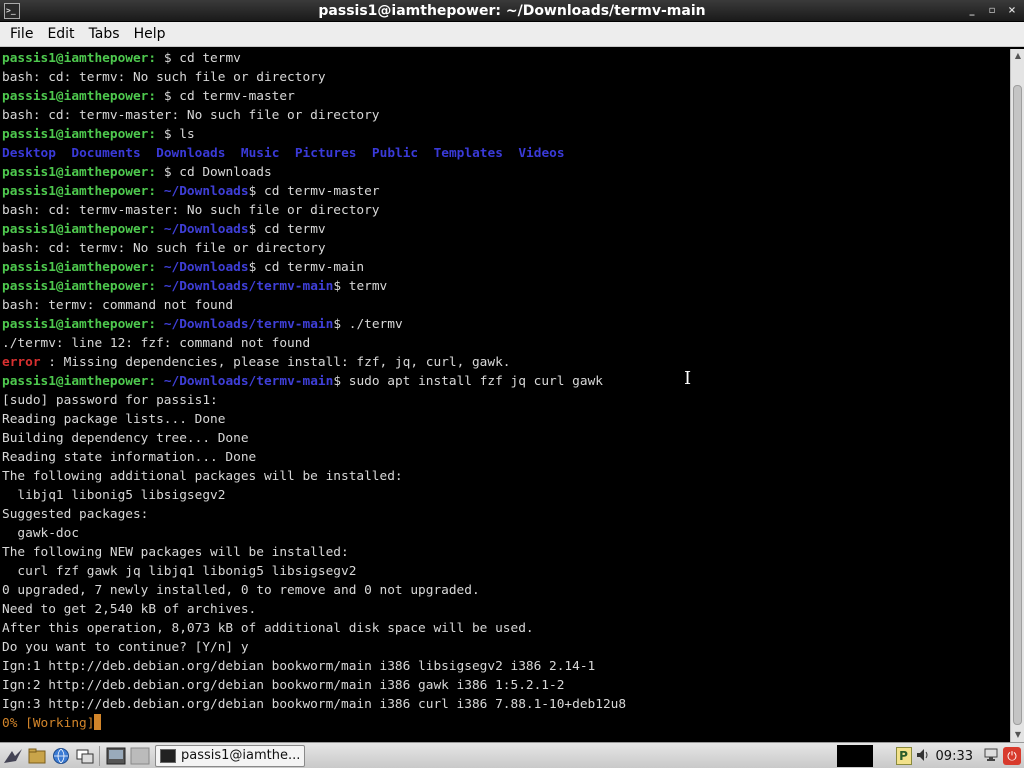 This screenshot has width=1024, height=768. I want to click on terminal-scrollbar: ▲ ▼, so click(1017, 395).